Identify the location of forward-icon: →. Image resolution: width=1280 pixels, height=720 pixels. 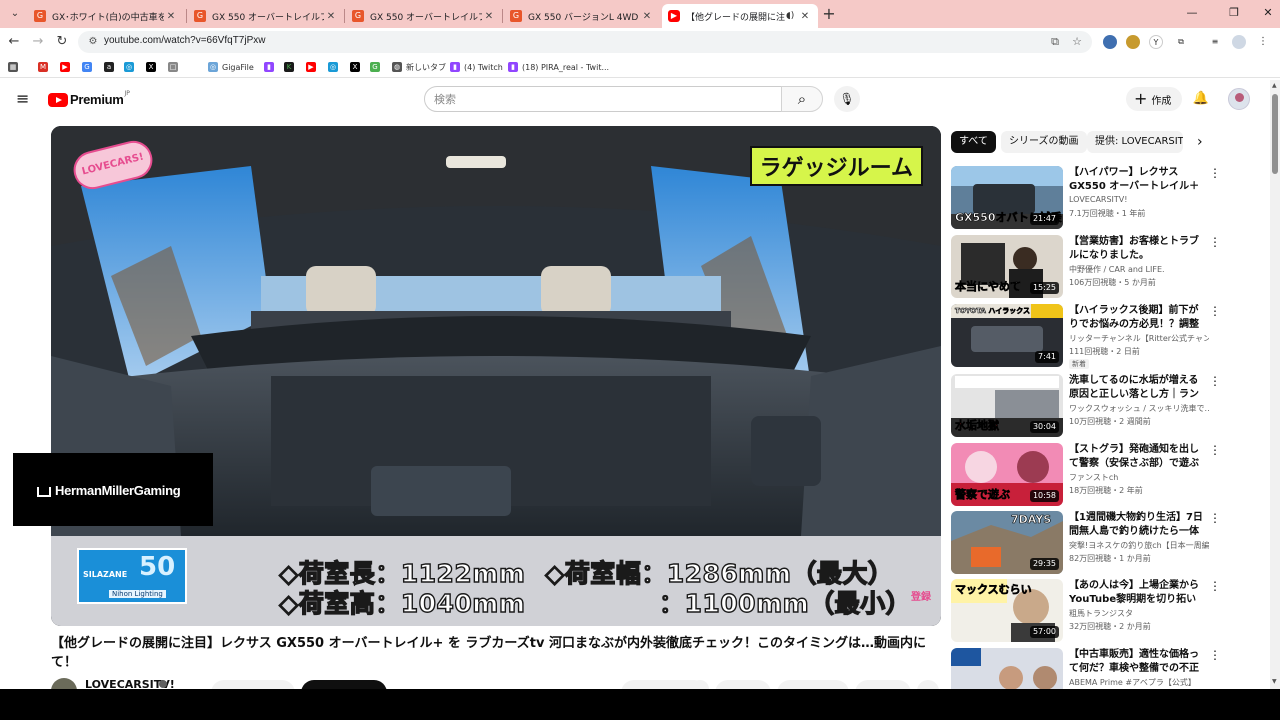
(38, 42).